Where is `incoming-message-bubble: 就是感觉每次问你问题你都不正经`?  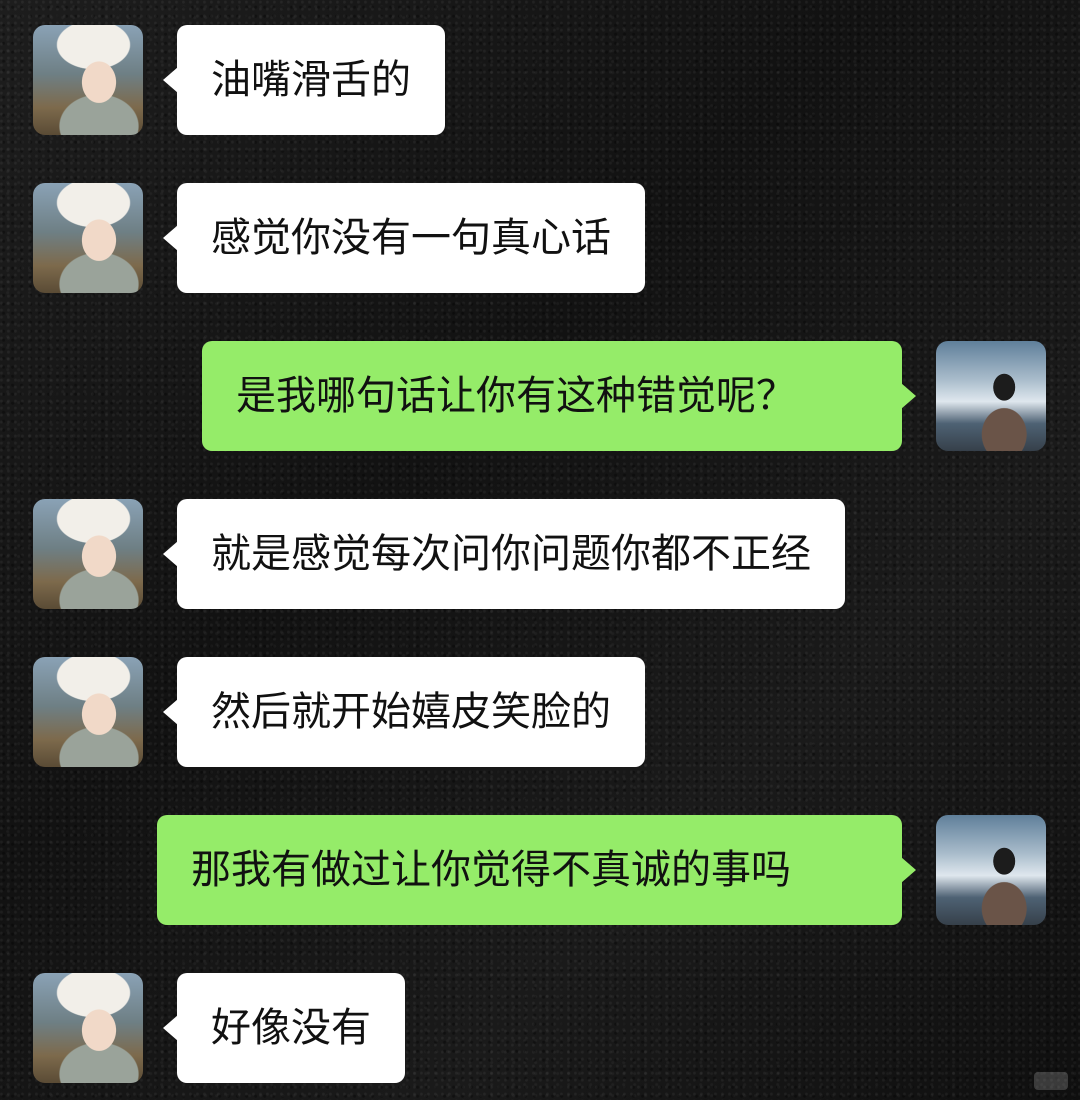
incoming-message-bubble: 就是感觉每次问你问题你都不正经 is located at coordinates (504, 554).